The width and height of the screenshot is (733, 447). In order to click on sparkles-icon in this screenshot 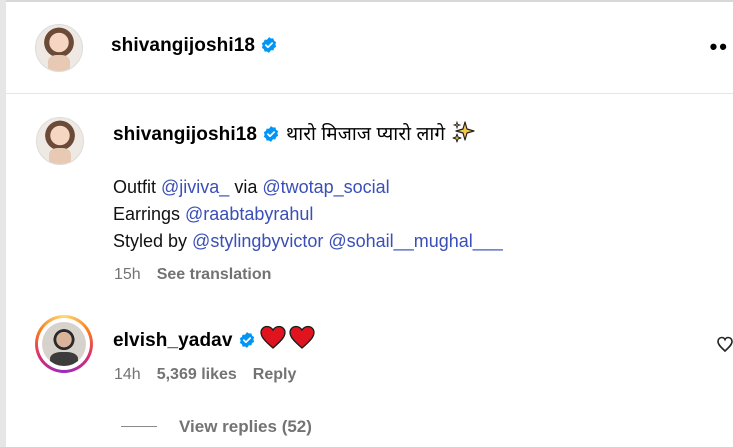, I will do `click(463, 131)`.